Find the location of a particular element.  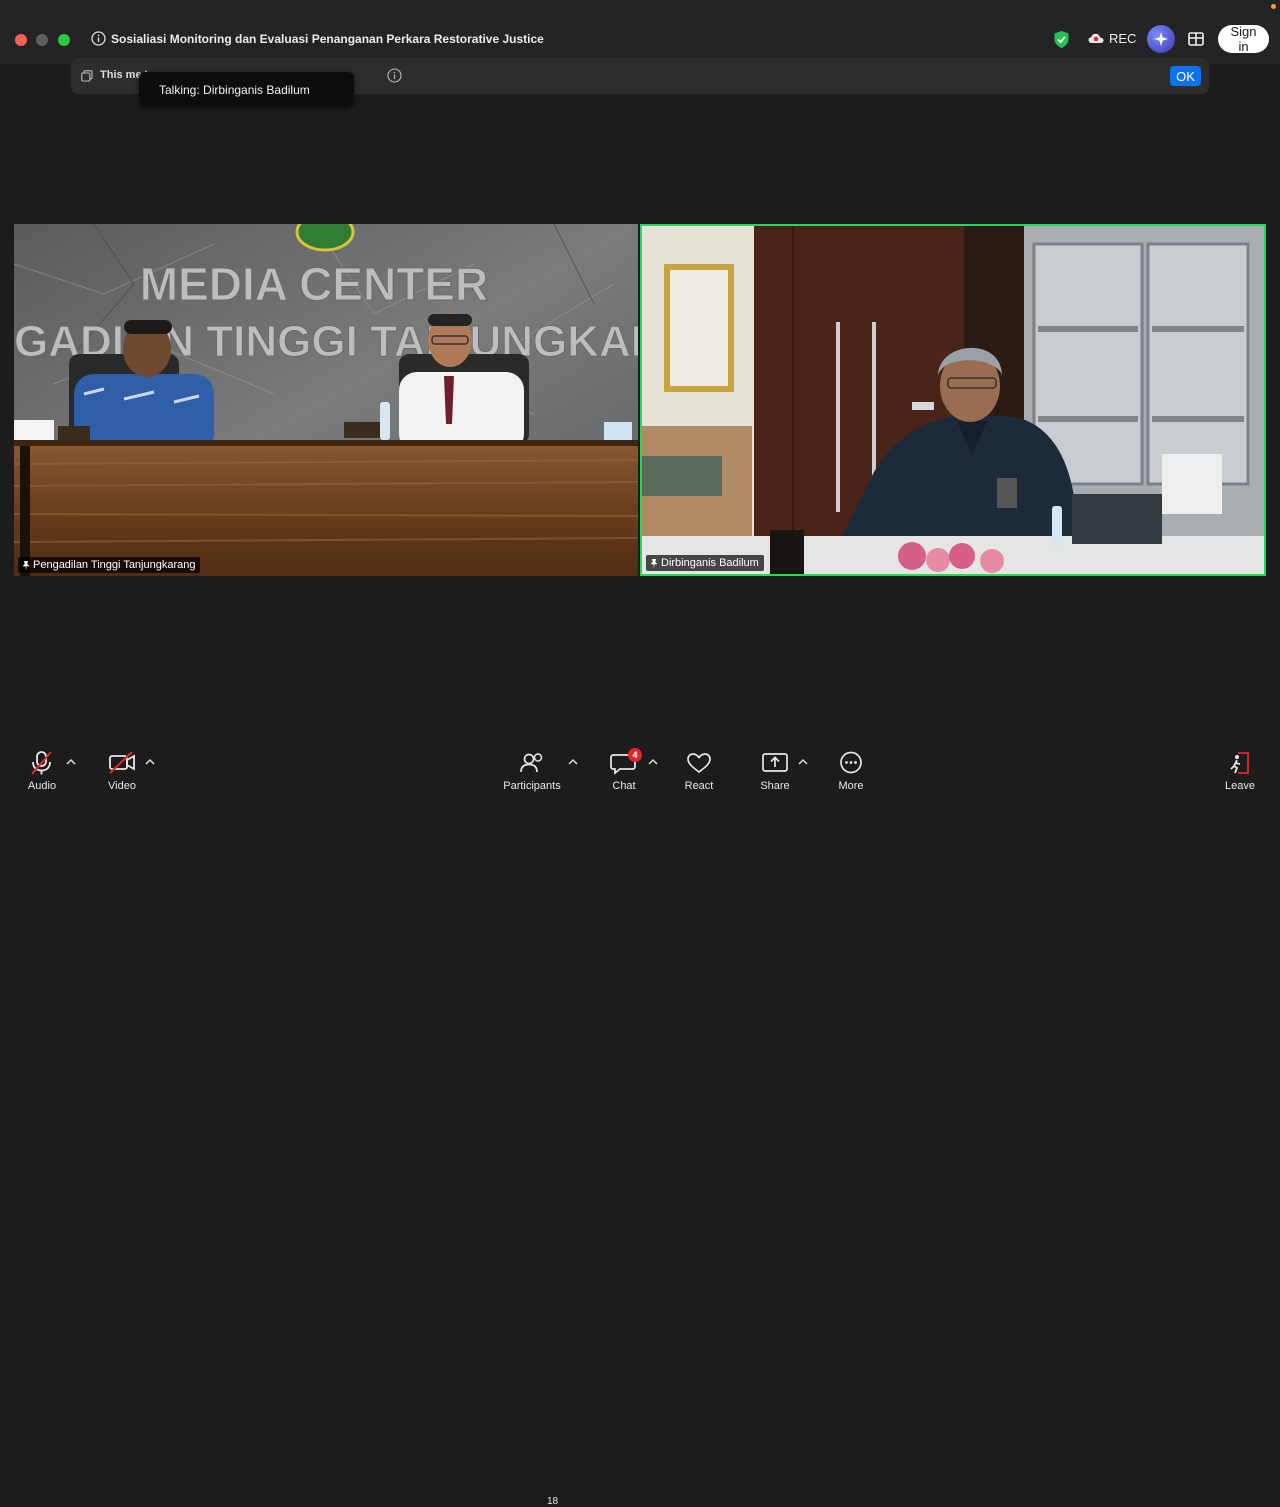

video-off-icon is located at coordinates (122, 762).